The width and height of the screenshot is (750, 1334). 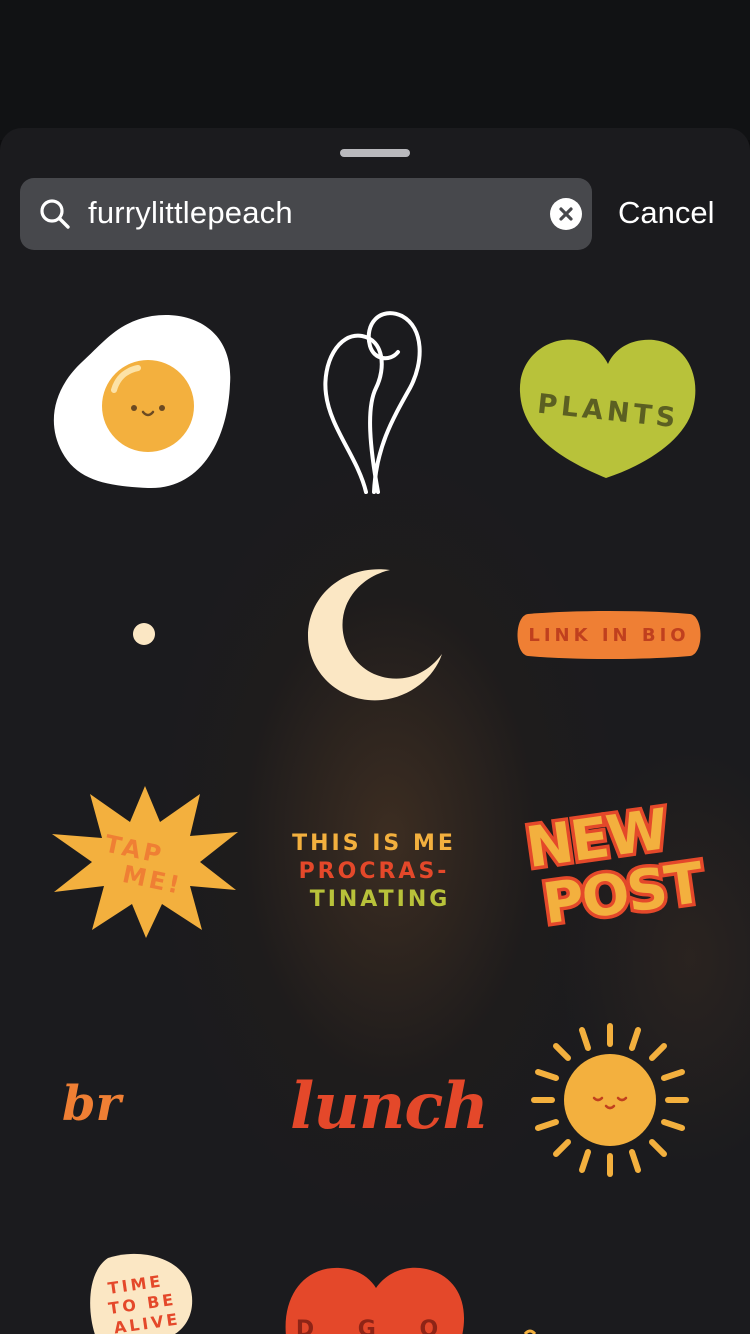 I want to click on sticker-time-to-be-alive: TIME TO BE ALIVE, so click(x=141, y=1293).